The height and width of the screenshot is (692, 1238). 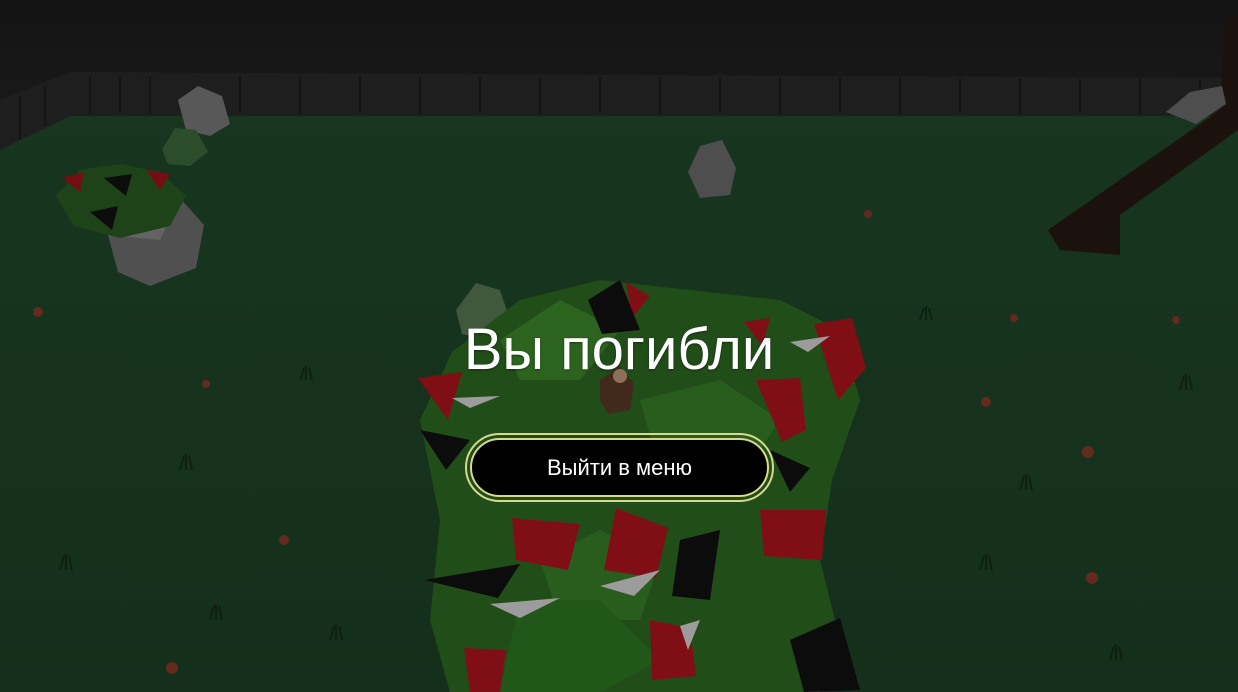 I want to click on exit-to-menu-button: Выйти в меню, so click(x=619, y=467).